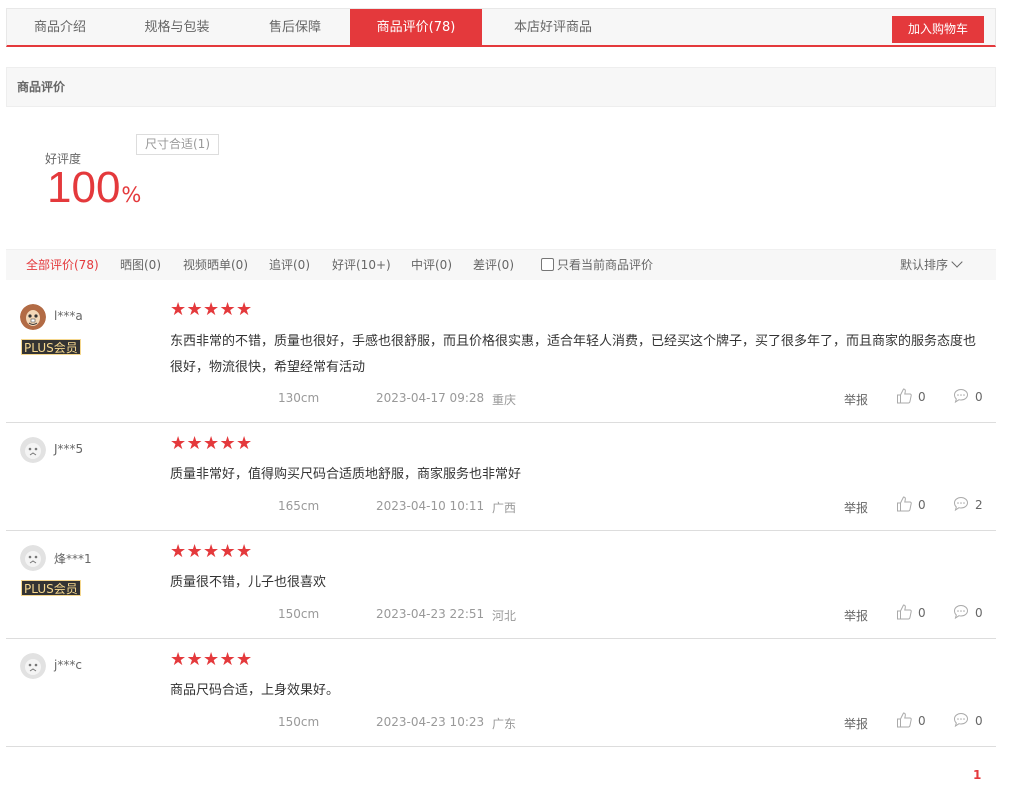 The height and width of the screenshot is (801, 1012). What do you see at coordinates (605, 265) in the screenshot?
I see `only-current-label: 只看当前商品评价` at bounding box center [605, 265].